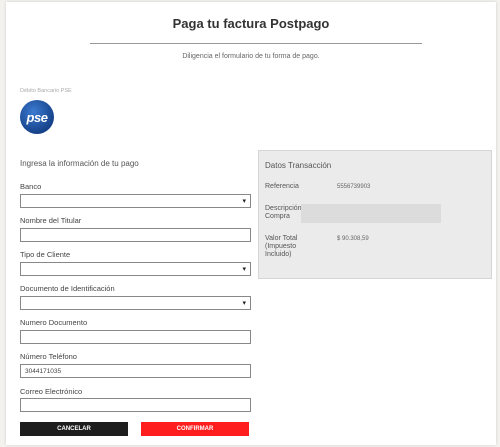 The height and width of the screenshot is (447, 500). Describe the element at coordinates (195, 429) in the screenshot. I see `confirm-button: CONFIRMAR` at that location.